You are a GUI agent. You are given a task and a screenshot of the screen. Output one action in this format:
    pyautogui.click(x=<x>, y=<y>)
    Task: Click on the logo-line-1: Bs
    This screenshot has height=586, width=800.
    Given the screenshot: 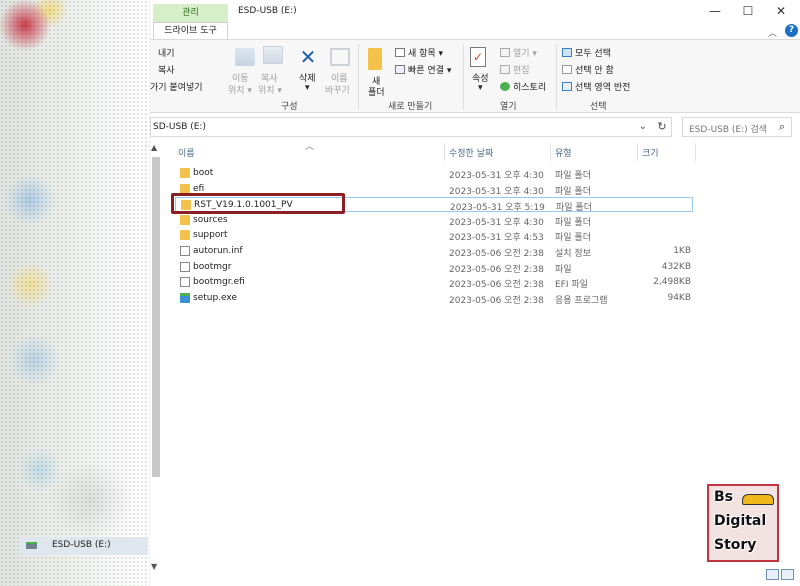 What is the action you would take?
    pyautogui.click(x=724, y=497)
    